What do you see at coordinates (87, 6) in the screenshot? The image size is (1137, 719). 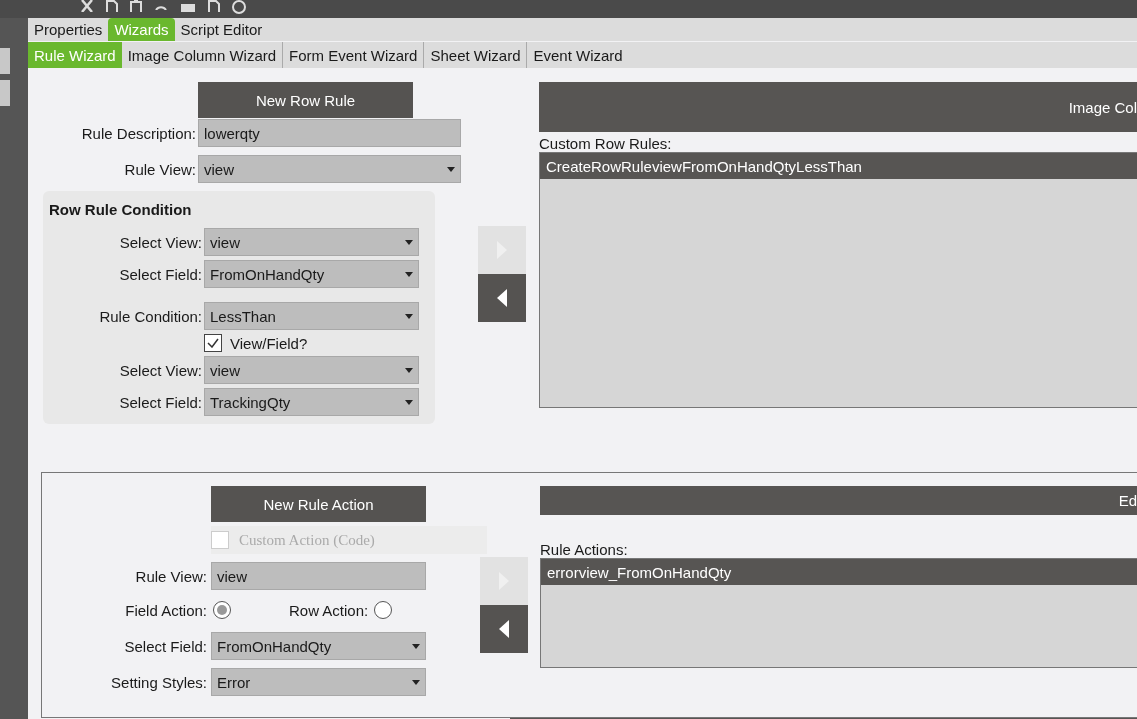 I see `cut-icon` at bounding box center [87, 6].